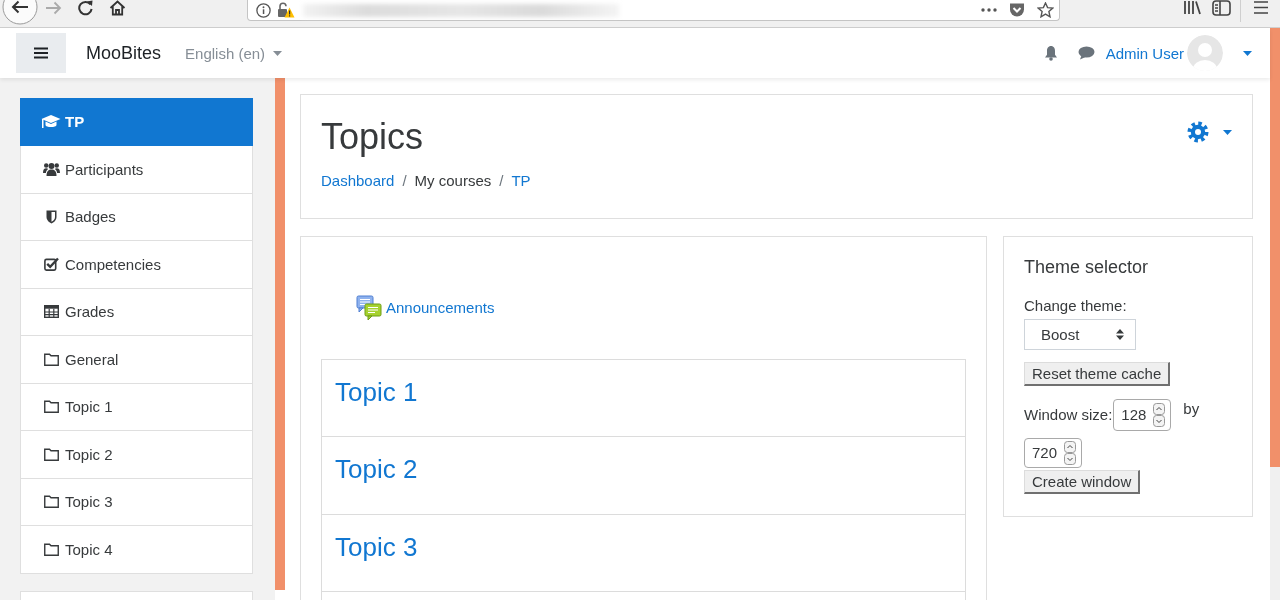 This screenshot has width=1280, height=600. What do you see at coordinates (136, 265) in the screenshot?
I see `drawer-nav-item: Competencies` at bounding box center [136, 265].